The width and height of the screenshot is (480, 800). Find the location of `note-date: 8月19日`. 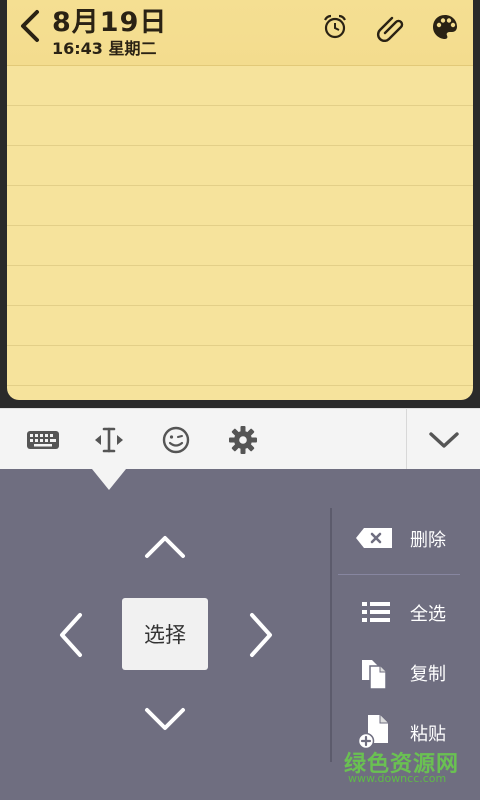

note-date: 8月19日 is located at coordinates (110, 22).